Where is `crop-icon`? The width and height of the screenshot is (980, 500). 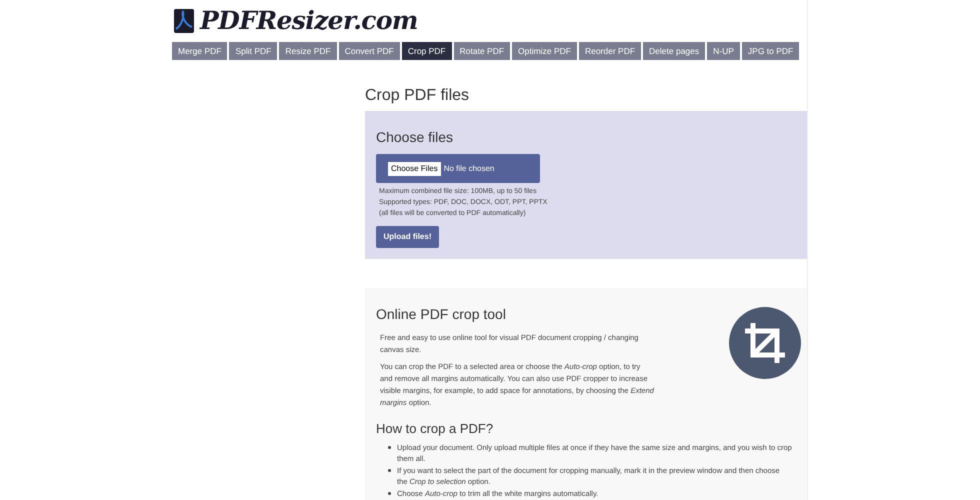
crop-icon is located at coordinates (765, 343).